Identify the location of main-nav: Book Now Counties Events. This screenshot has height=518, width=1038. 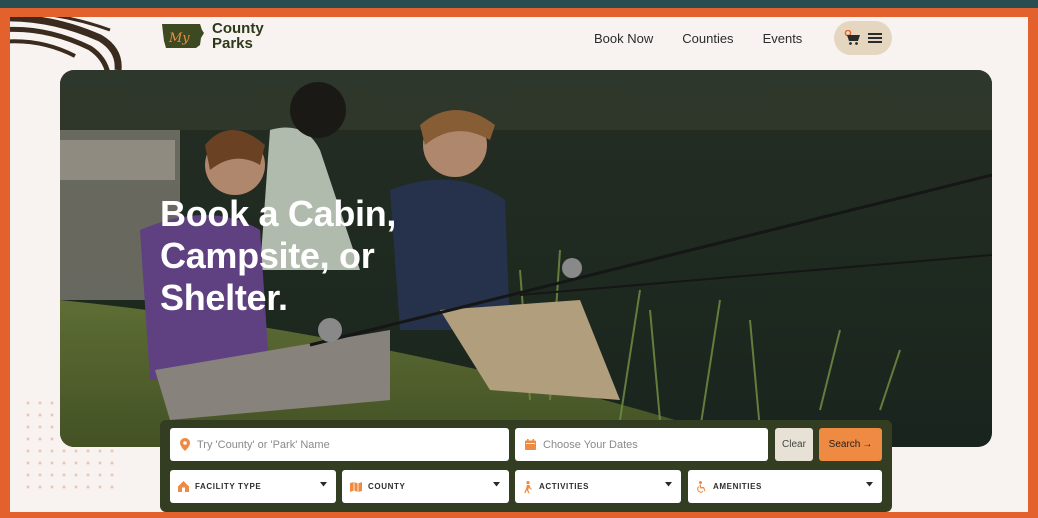
(698, 38).